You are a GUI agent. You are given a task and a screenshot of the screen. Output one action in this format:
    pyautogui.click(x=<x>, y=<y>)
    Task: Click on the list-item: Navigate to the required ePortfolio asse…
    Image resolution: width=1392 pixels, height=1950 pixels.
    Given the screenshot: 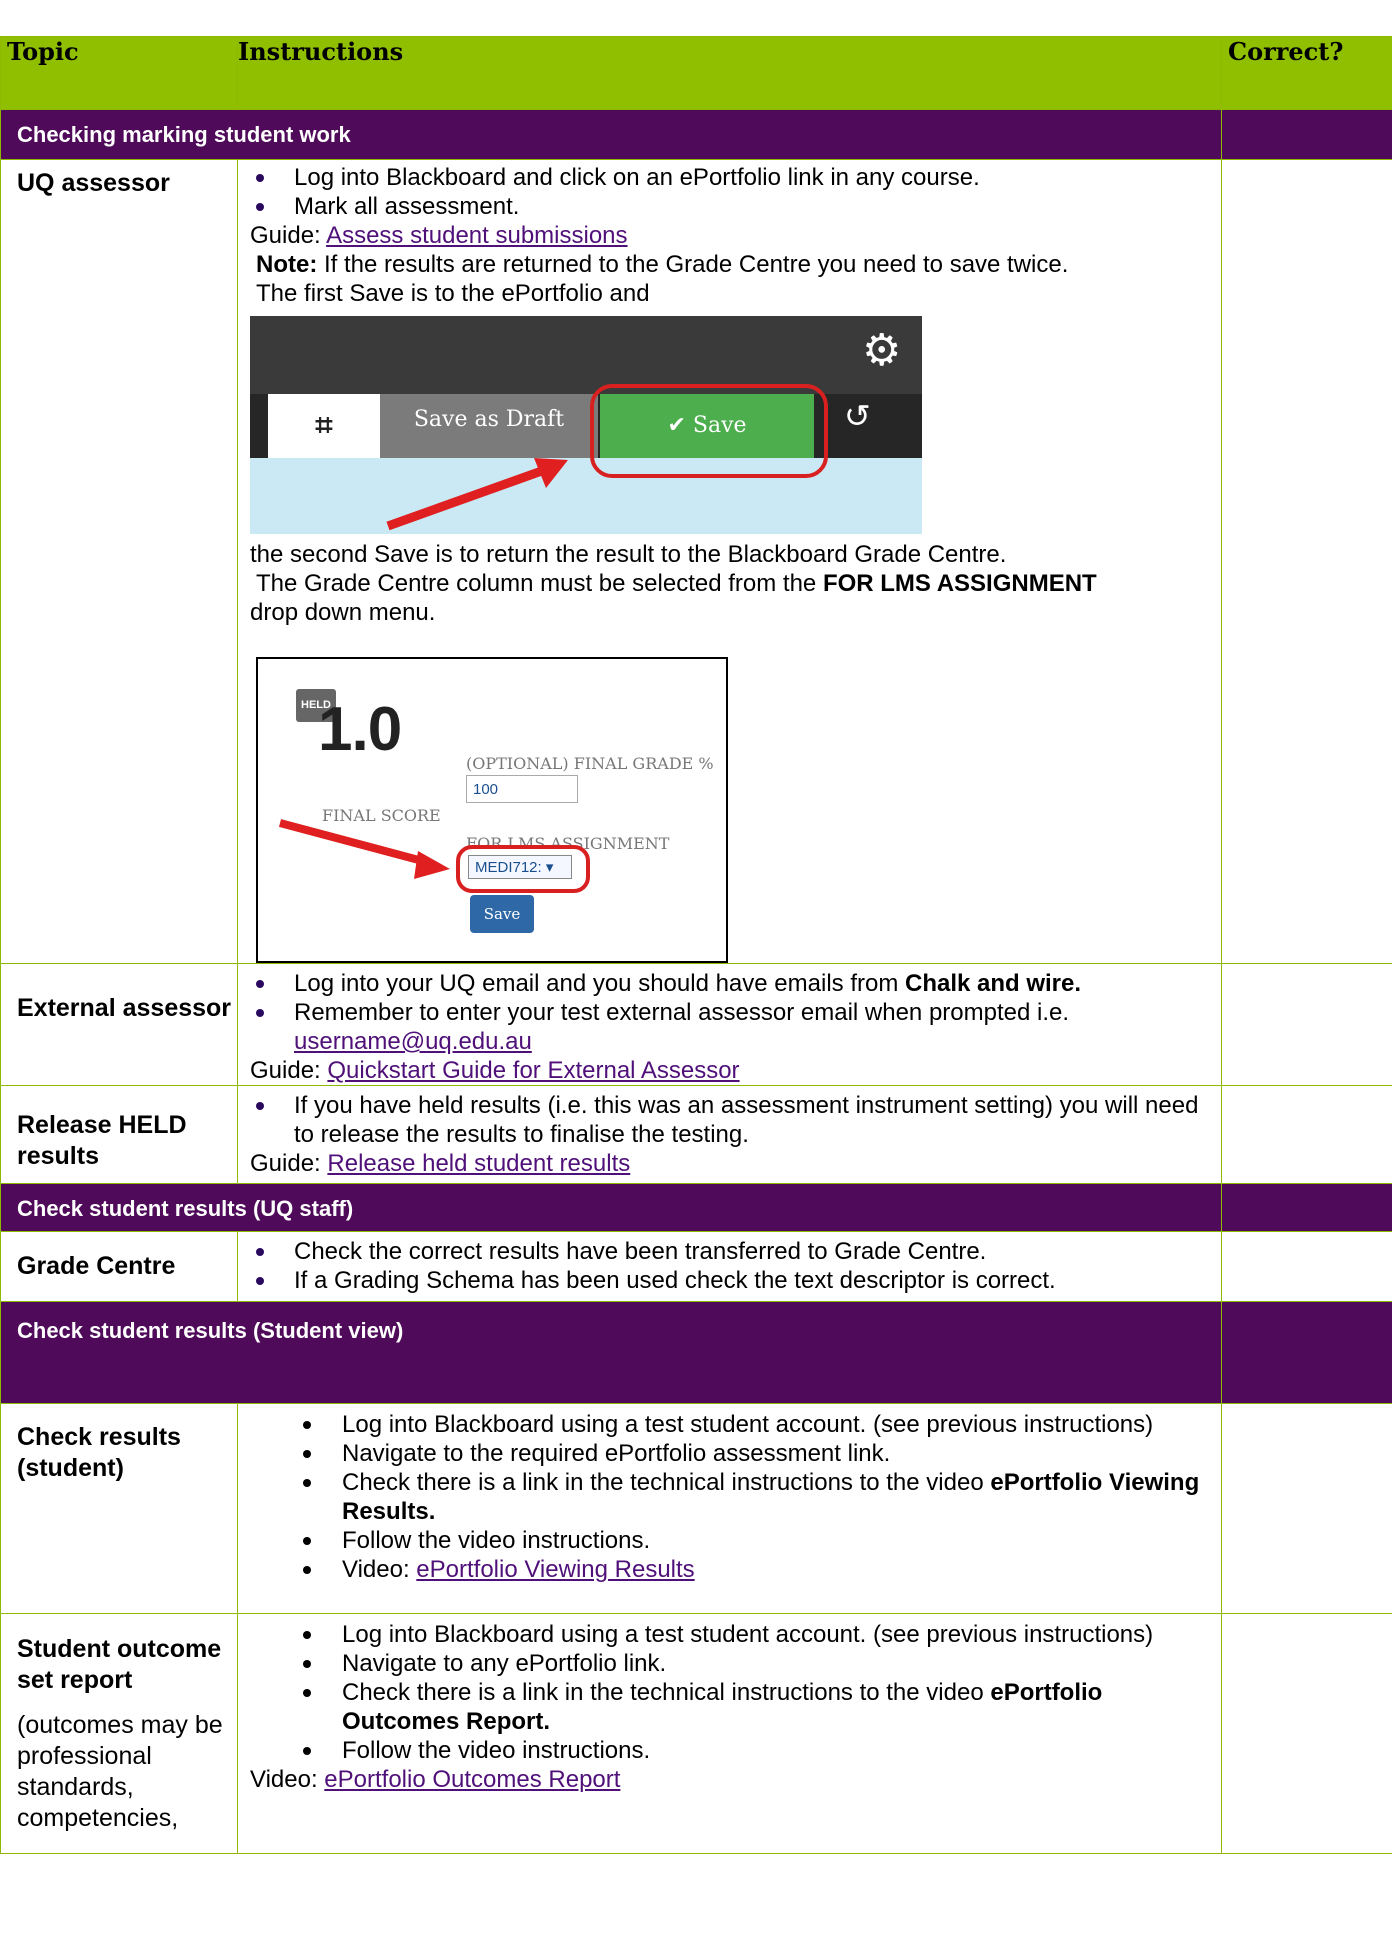 What is the action you would take?
    pyautogui.click(x=735, y=1453)
    